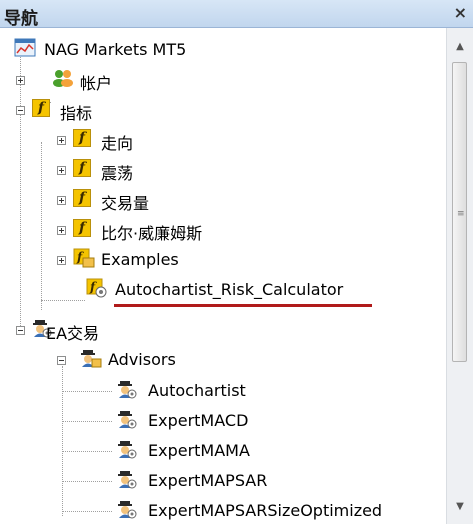 This screenshot has height=524, width=473. Describe the element at coordinates (140, 259) in the screenshot. I see `tree-item-label: Examples` at that location.